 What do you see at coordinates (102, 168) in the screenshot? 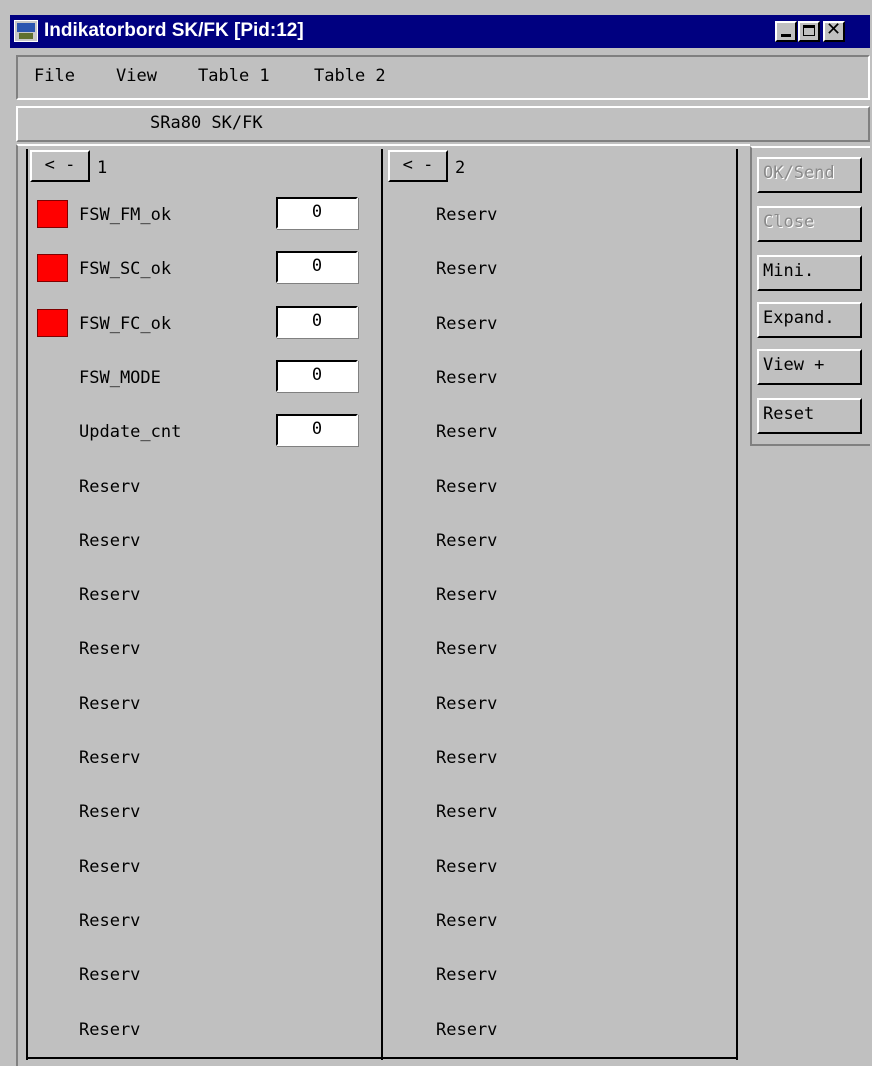
I see `column-1-number: 1` at bounding box center [102, 168].